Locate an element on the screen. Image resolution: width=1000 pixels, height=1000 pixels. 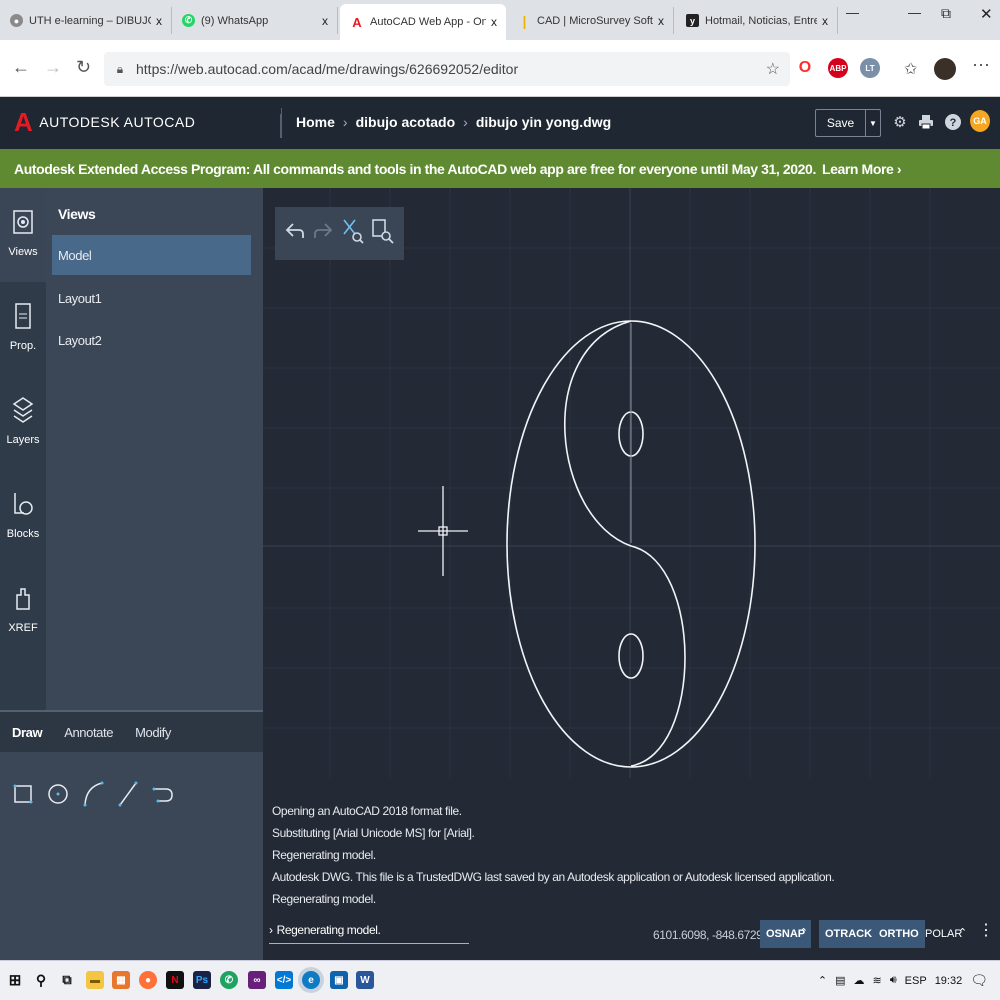
rail-item-layers: Layers is located at coordinates (23, 423).